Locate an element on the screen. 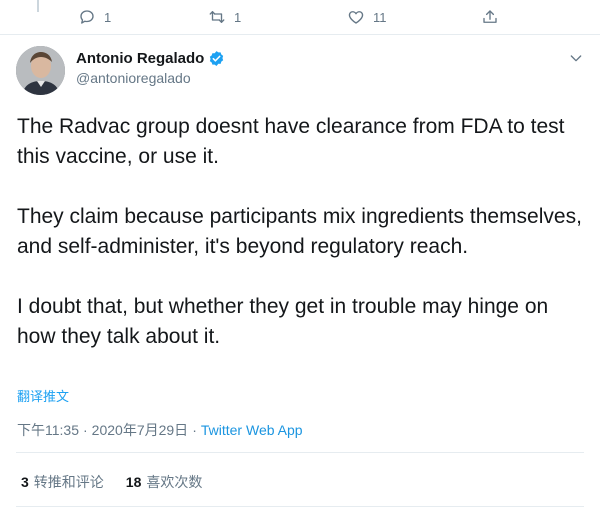 Image resolution: width=600 pixels, height=516 pixels. author-name-row: Antonio Regalado is located at coordinates (150, 58).